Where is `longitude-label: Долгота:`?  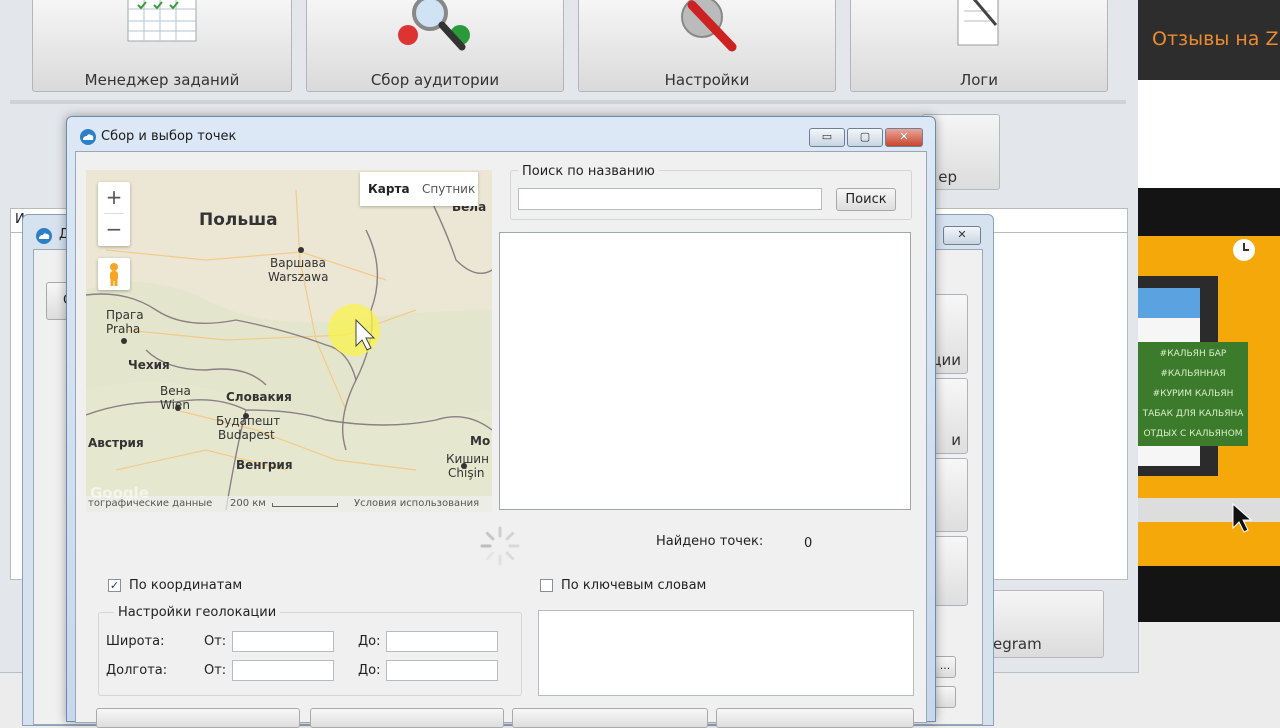 longitude-label: Долгота: is located at coordinates (137, 670).